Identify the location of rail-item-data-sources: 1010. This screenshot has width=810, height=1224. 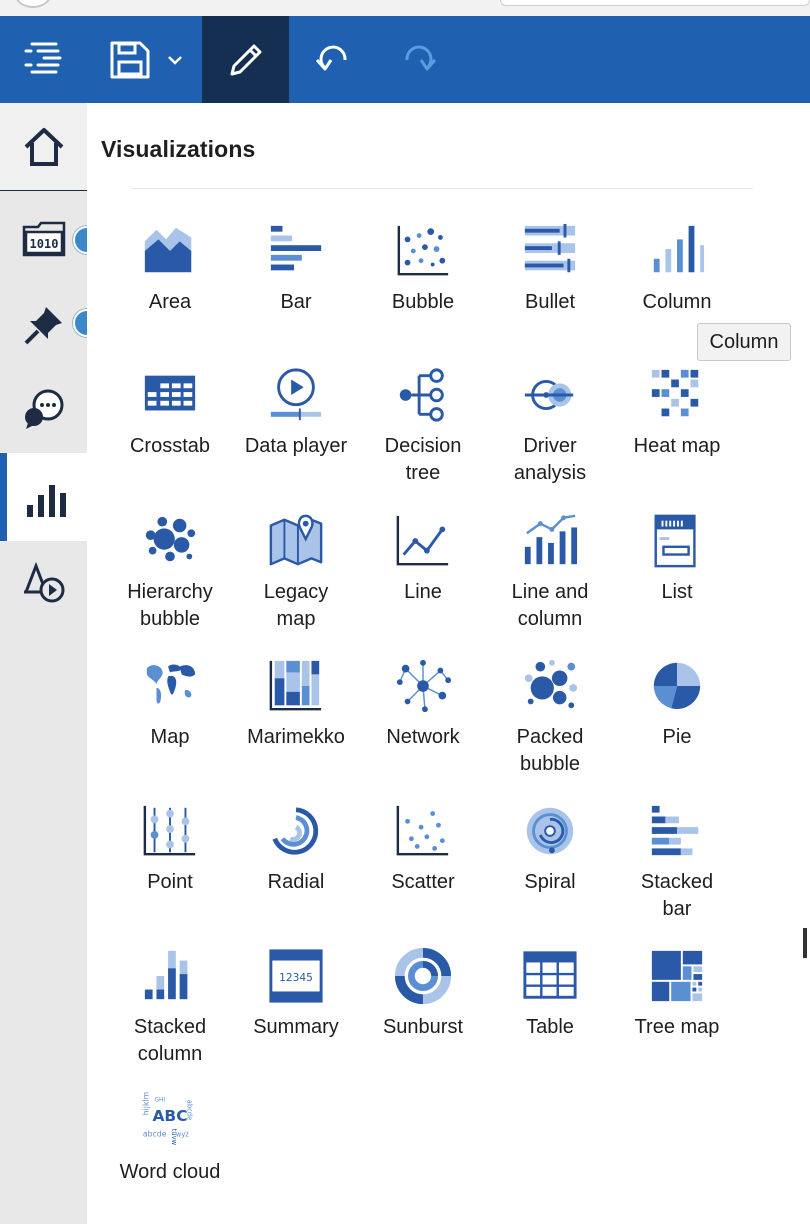
(50, 239).